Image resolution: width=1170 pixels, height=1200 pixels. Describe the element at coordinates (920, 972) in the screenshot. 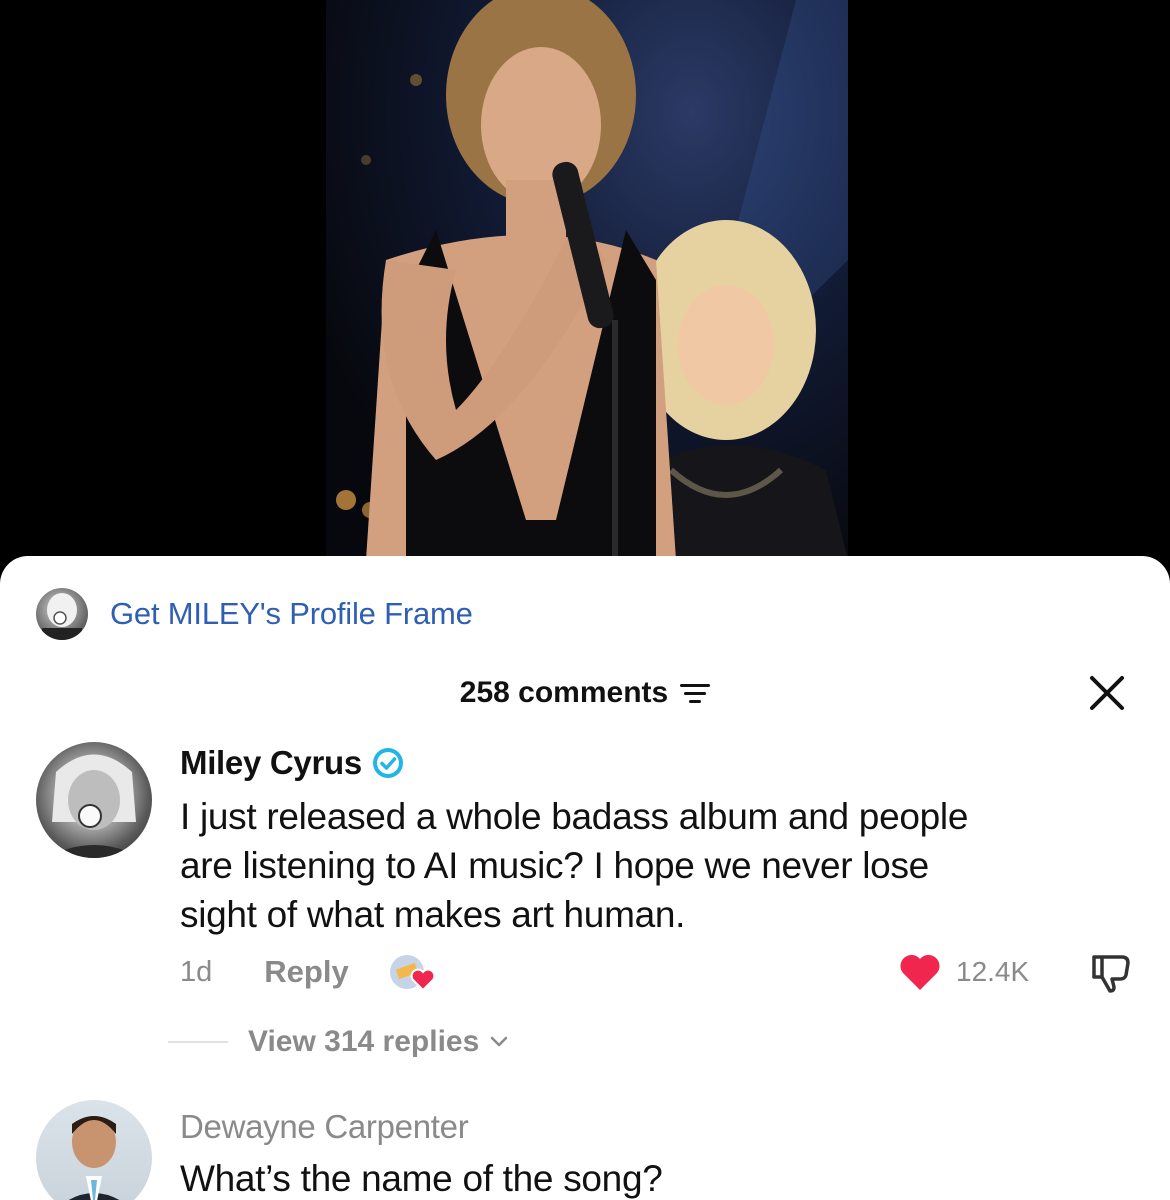

I see `heart-icon` at that location.